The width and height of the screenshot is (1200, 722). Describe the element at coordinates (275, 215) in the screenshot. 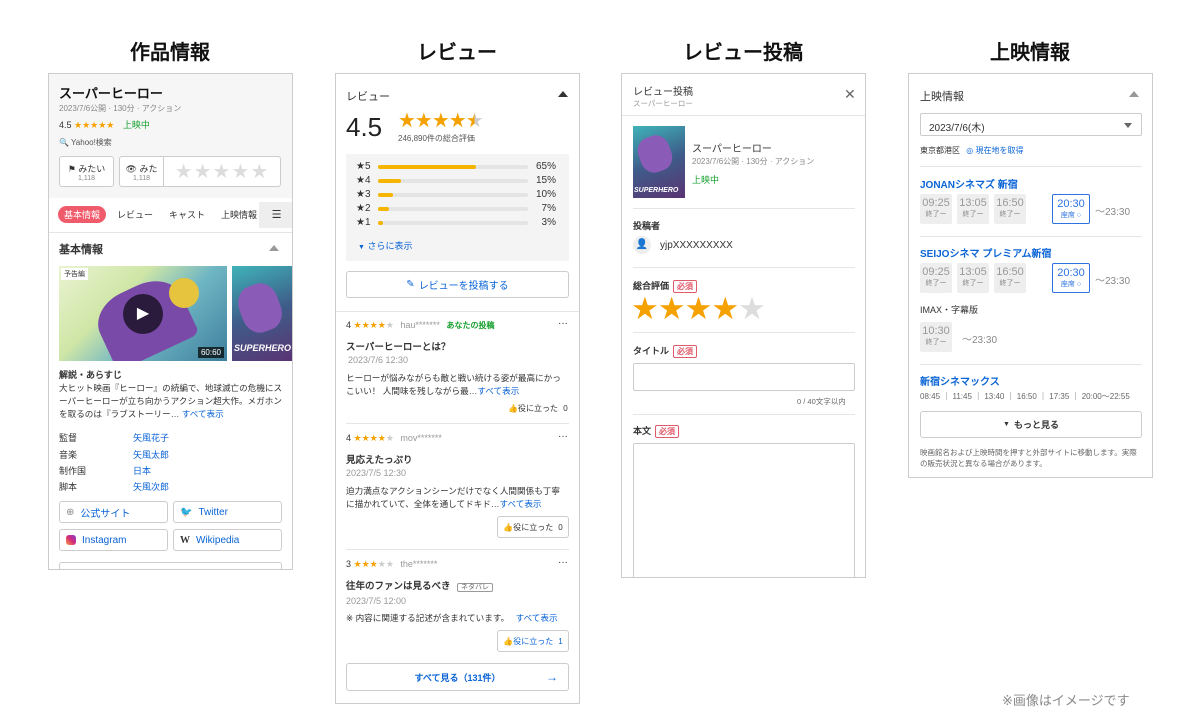

I see `menu-icon: ☰` at that location.